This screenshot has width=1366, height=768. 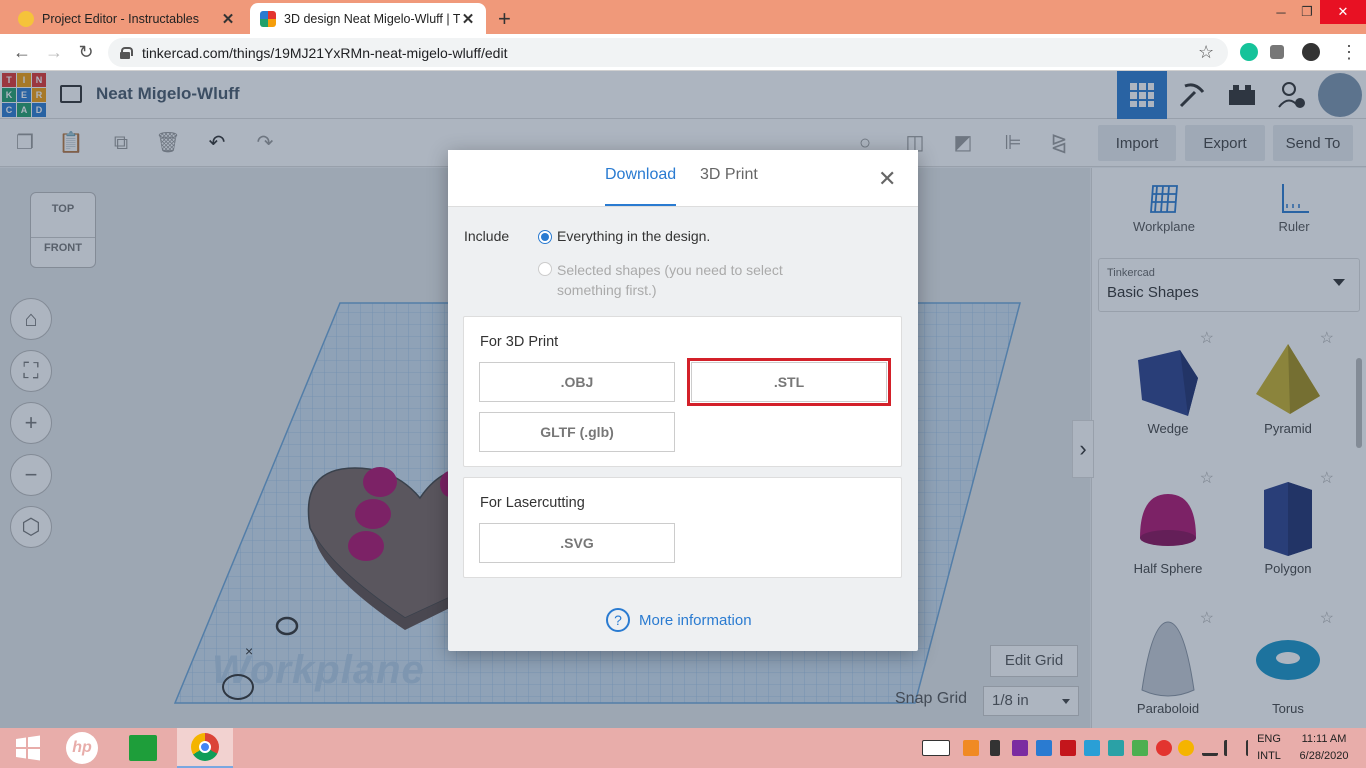 I want to click on clock-date: 6/28/2020, so click(x=1324, y=756).